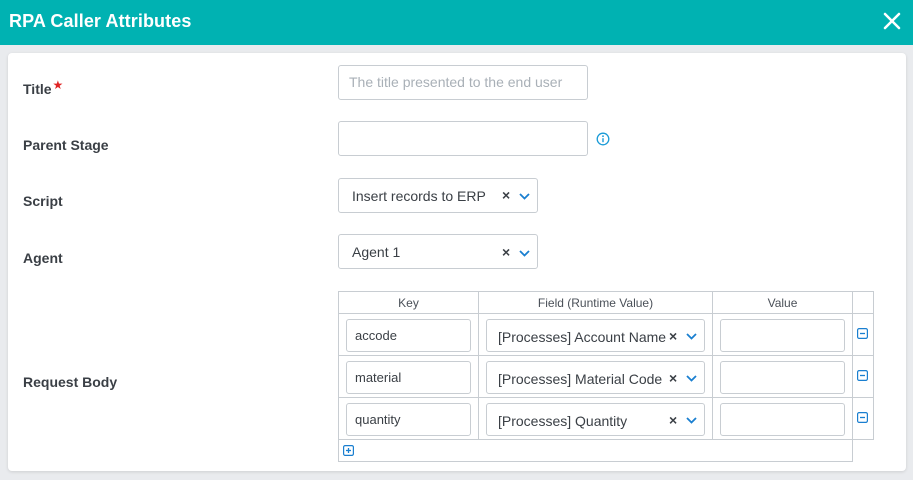 Image resolution: width=913 pixels, height=480 pixels. What do you see at coordinates (606, 450) in the screenshot?
I see `add-row` at bounding box center [606, 450].